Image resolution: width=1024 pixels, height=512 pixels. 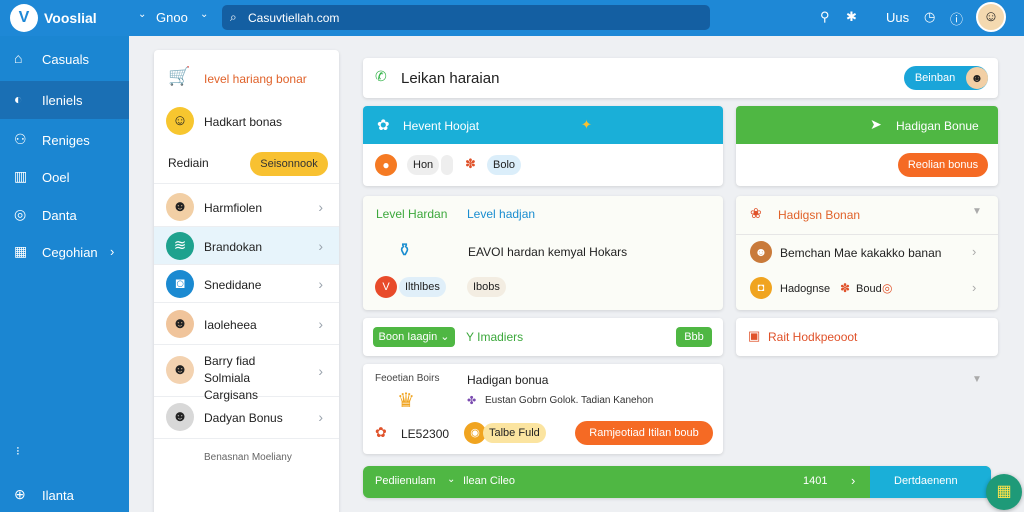 I want to click on trophy-icon: ♛, so click(x=406, y=401).